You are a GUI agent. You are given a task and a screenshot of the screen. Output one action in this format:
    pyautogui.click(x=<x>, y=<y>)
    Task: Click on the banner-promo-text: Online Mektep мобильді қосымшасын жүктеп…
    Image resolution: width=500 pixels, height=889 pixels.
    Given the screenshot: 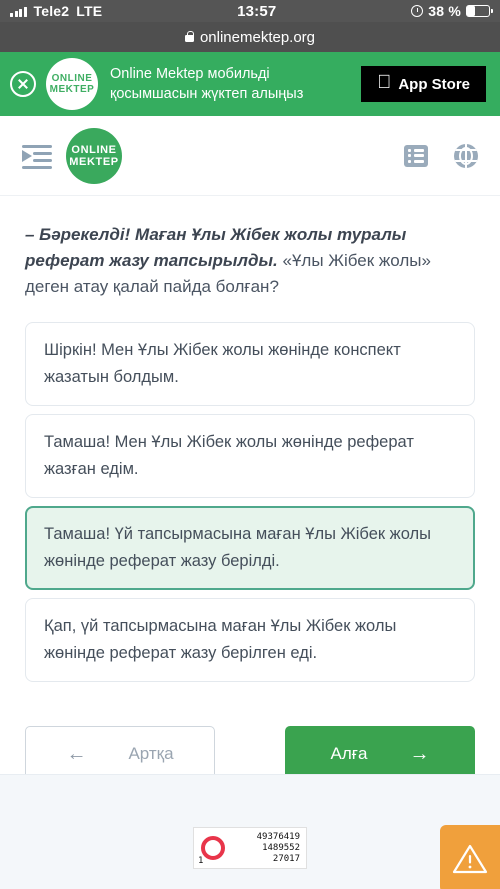 What is the action you would take?
    pyautogui.click(x=229, y=84)
    